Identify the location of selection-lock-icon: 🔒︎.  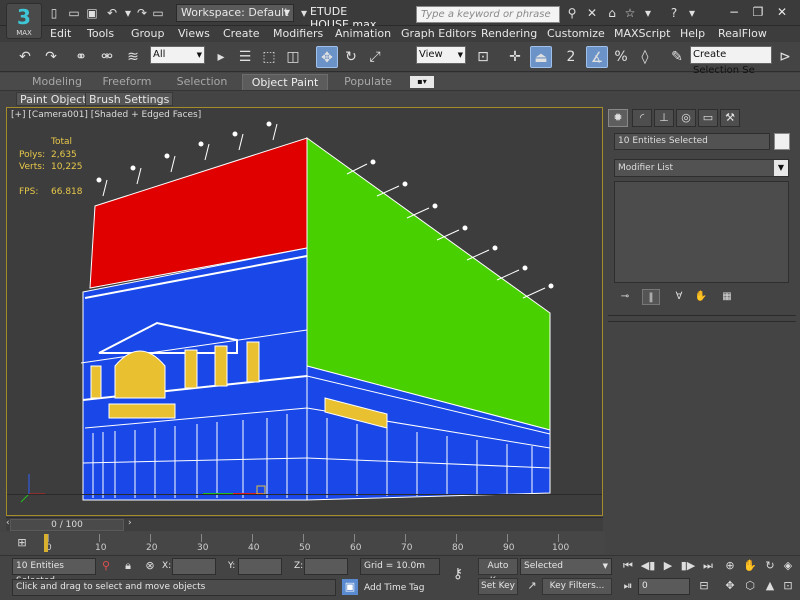
(128, 566).